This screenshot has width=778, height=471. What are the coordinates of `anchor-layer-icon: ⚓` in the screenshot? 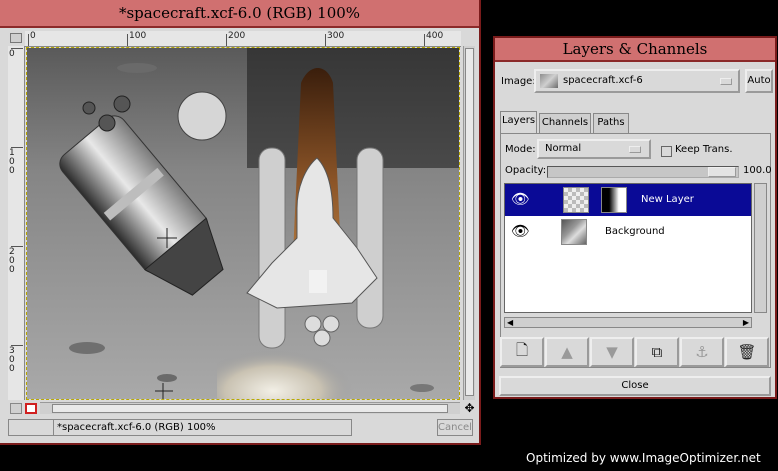 It's located at (702, 352).